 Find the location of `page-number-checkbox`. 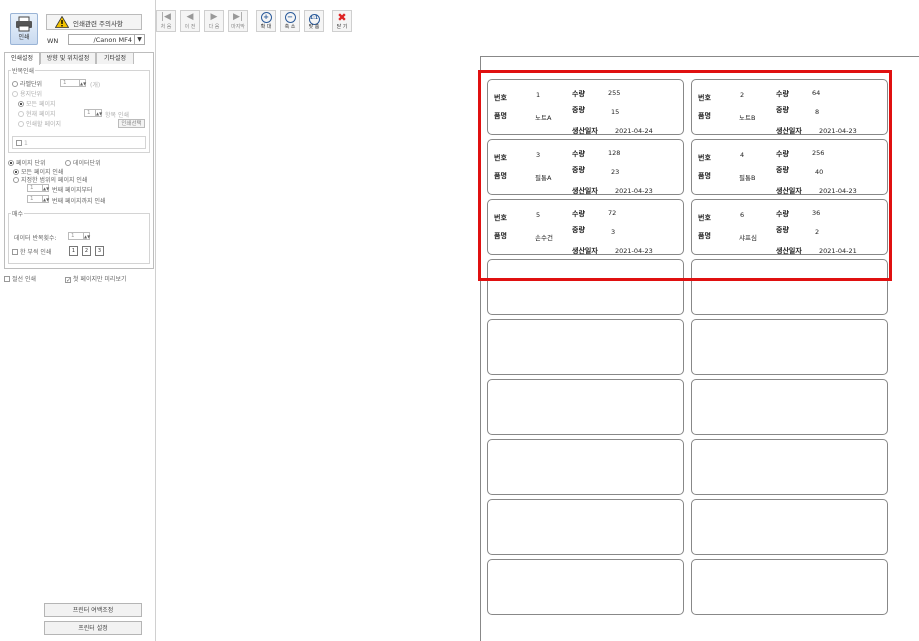

page-number-checkbox is located at coordinates (19, 143).